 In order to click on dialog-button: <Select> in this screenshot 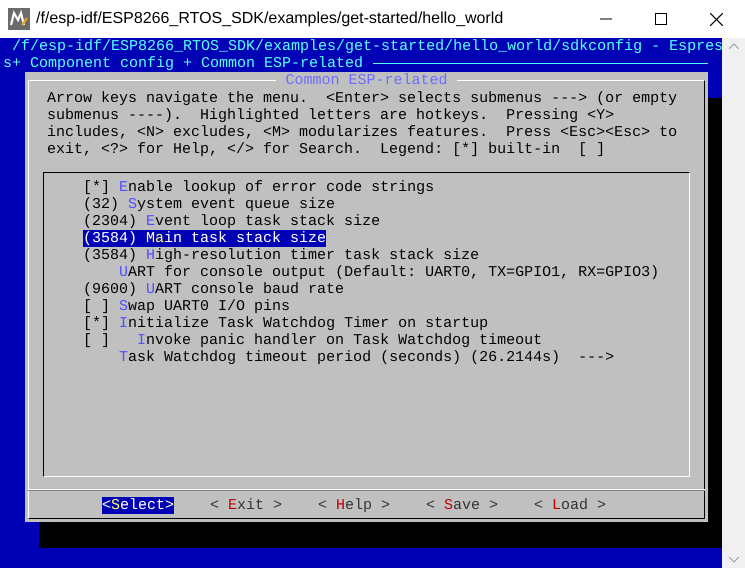, I will do `click(138, 505)`.